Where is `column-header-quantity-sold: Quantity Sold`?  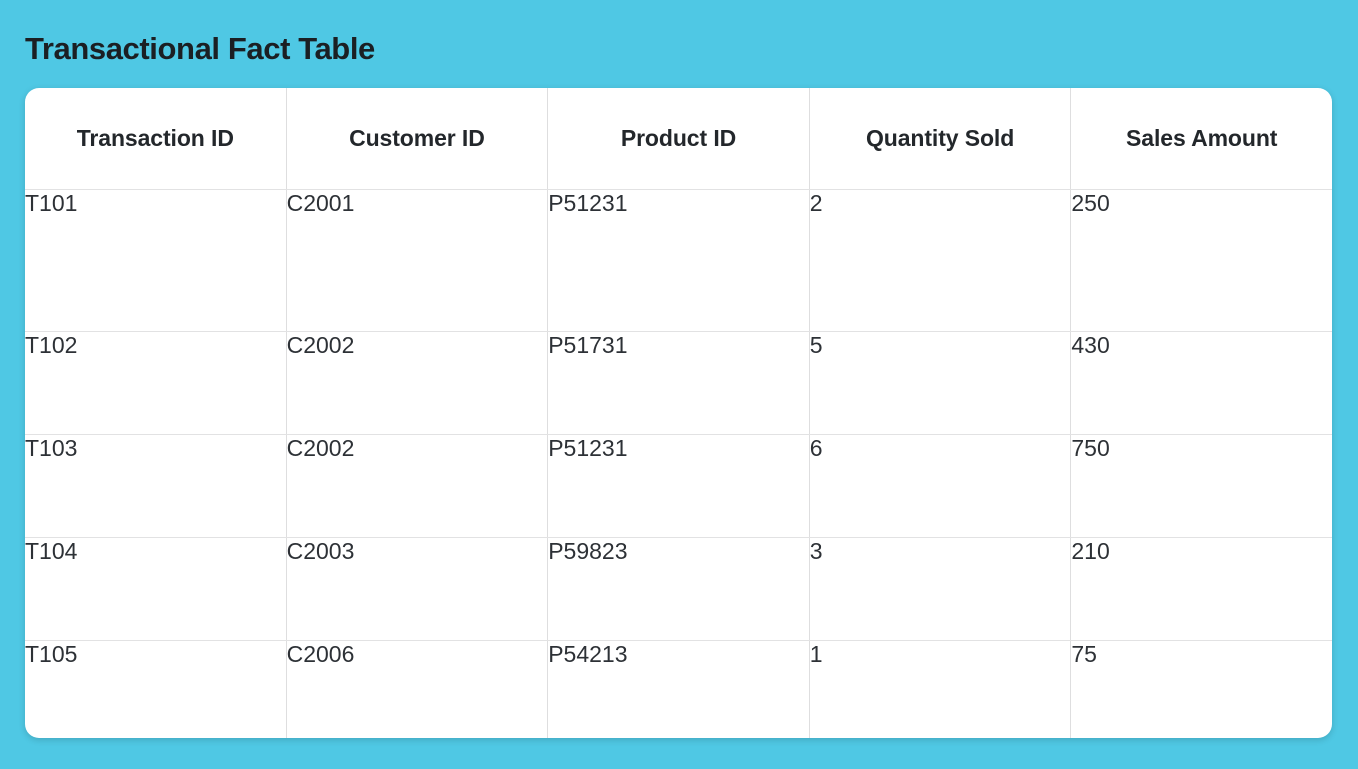 column-header-quantity-sold: Quantity Sold is located at coordinates (940, 139).